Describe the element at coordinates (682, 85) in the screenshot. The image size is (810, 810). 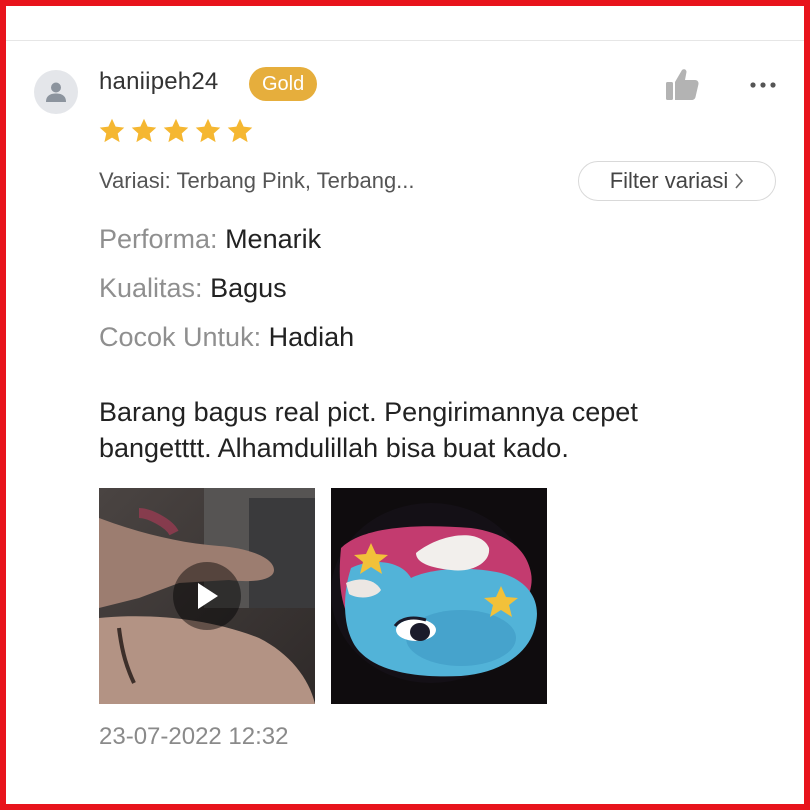
I see `thumbs-up-icon` at that location.